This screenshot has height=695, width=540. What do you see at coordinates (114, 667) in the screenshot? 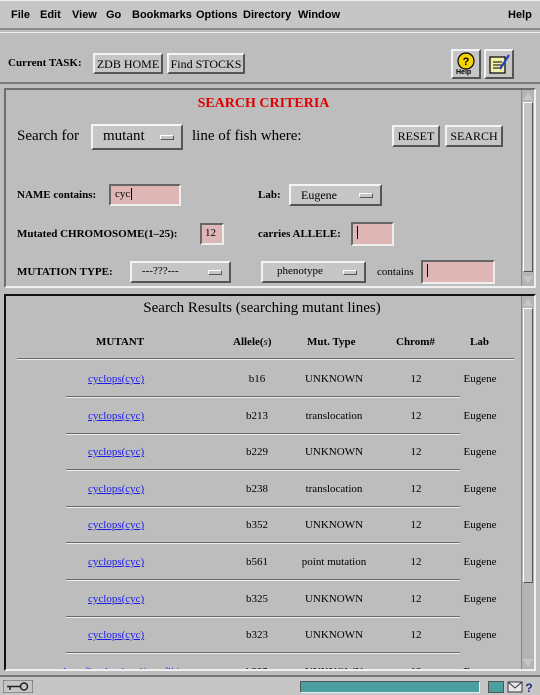
I see `mutant-link: cyclops;floating head(cyc;flh)` at bounding box center [114, 667].